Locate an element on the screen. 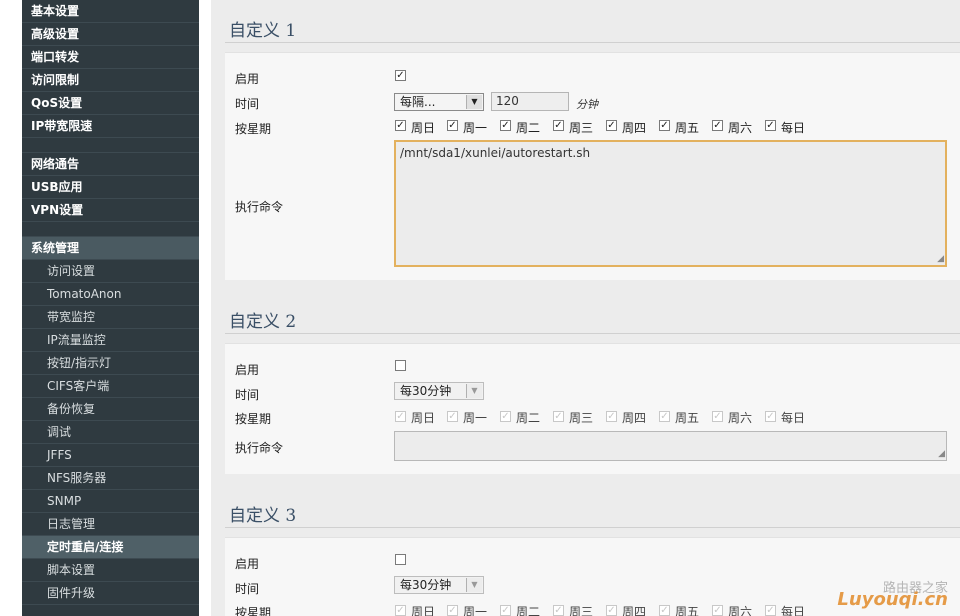 This screenshot has width=960, height=616. custom1-day-sat-checkbox is located at coordinates (717, 125).